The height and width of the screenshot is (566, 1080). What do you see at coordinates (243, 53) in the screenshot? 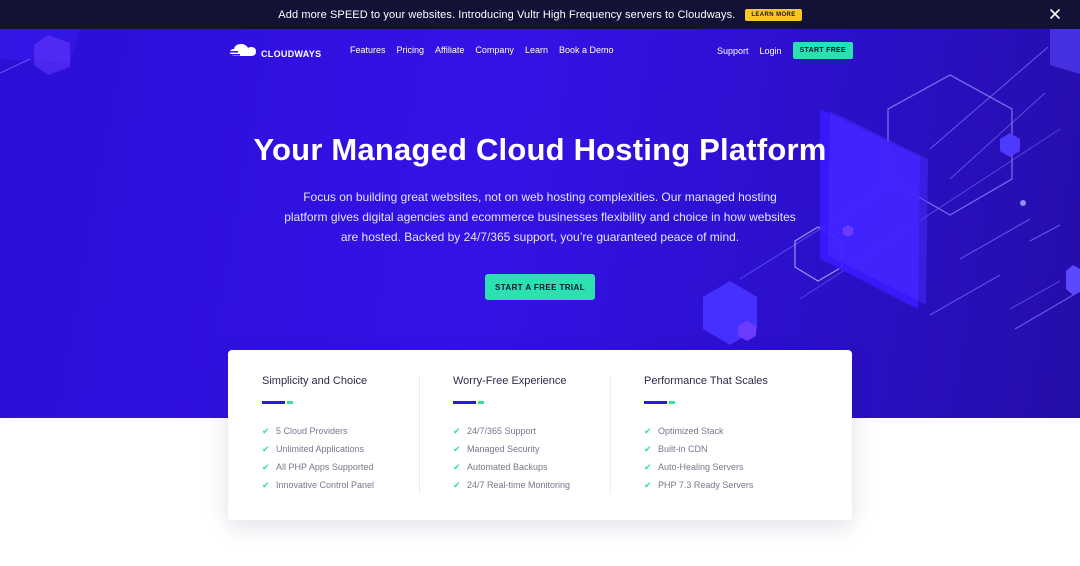
I see `cloud-logo-icon` at bounding box center [243, 53].